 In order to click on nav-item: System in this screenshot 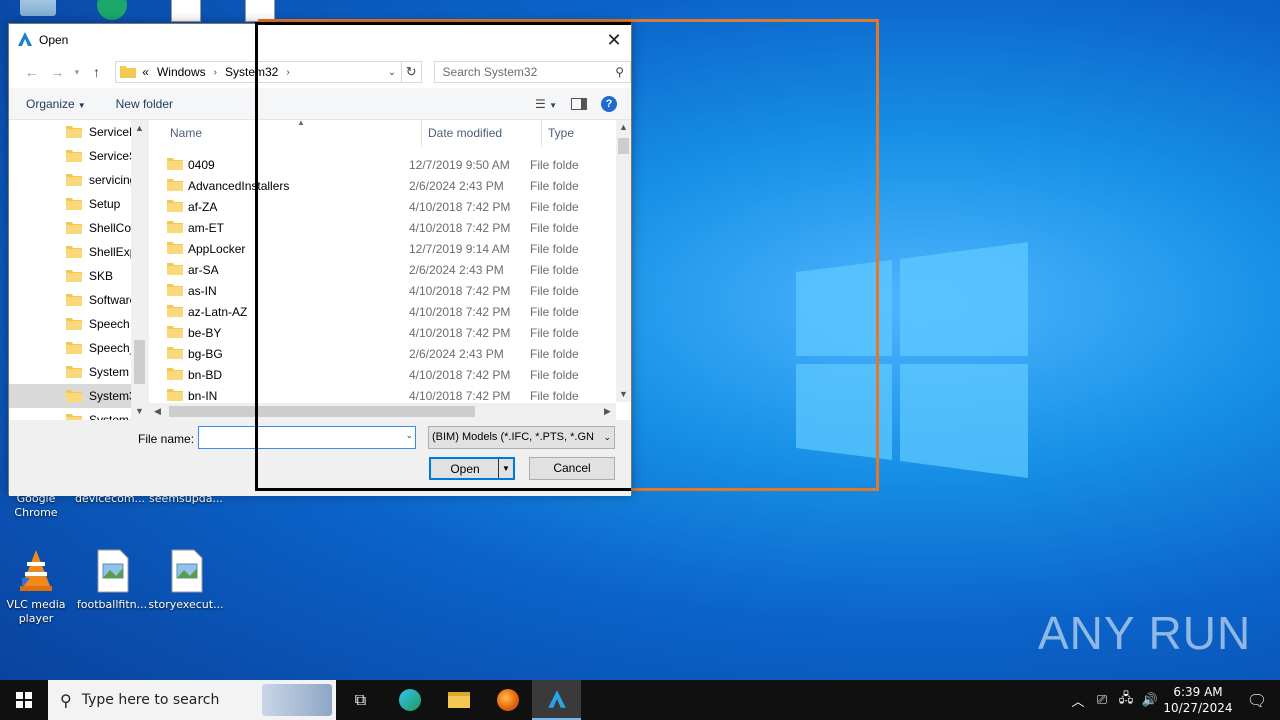, I will do `click(78, 372)`.